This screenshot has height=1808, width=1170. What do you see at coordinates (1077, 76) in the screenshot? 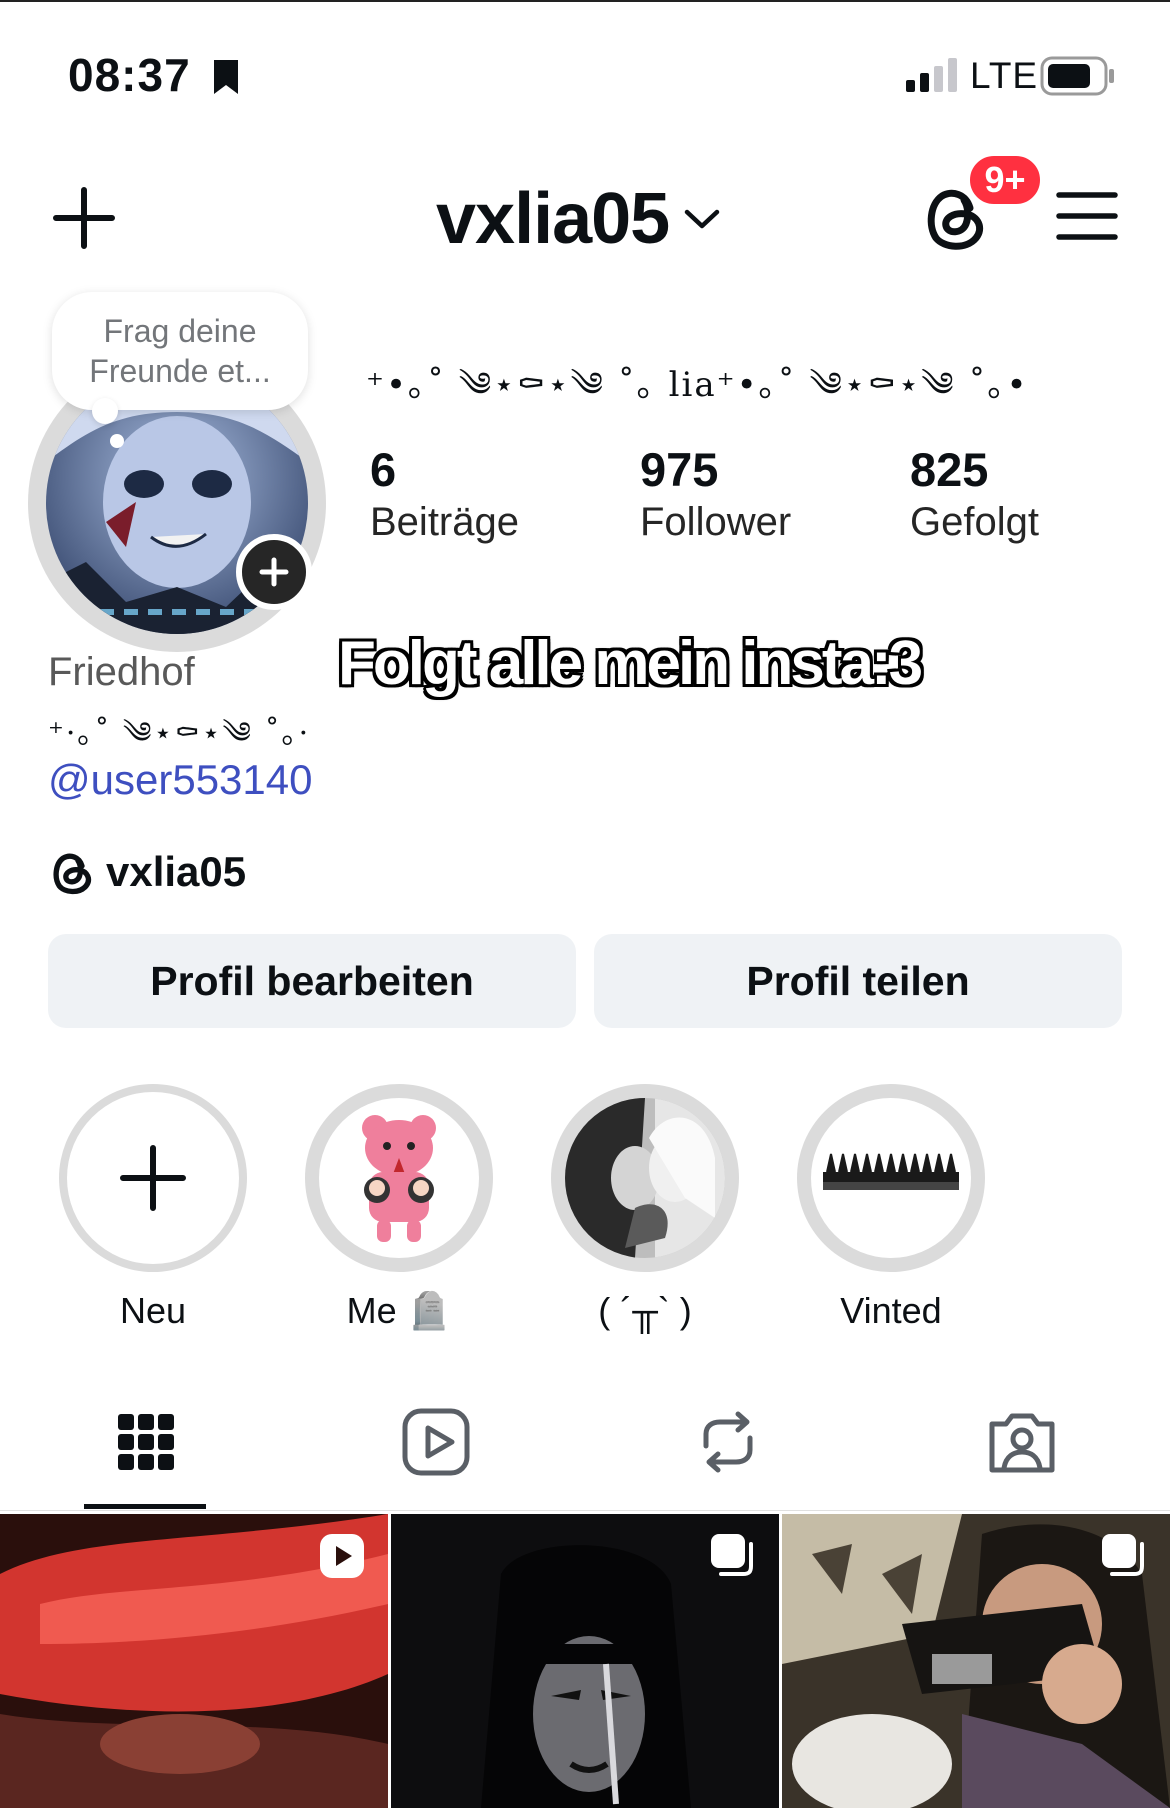
I see `battery-icon` at bounding box center [1077, 76].